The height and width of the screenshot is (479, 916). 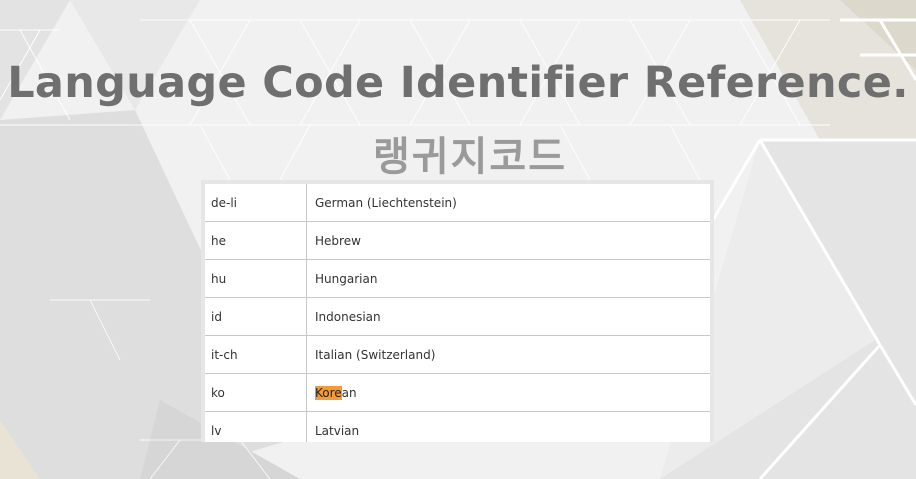 I want to click on table-row: ko Kore an, so click(x=457, y=393).